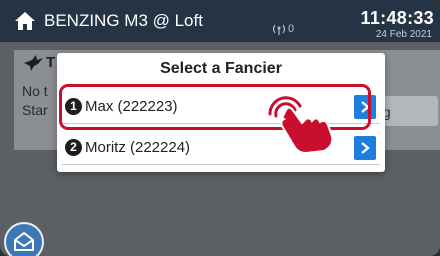 The image size is (440, 256). What do you see at coordinates (33, 63) in the screenshot?
I see `pigeon-icon` at bounding box center [33, 63].